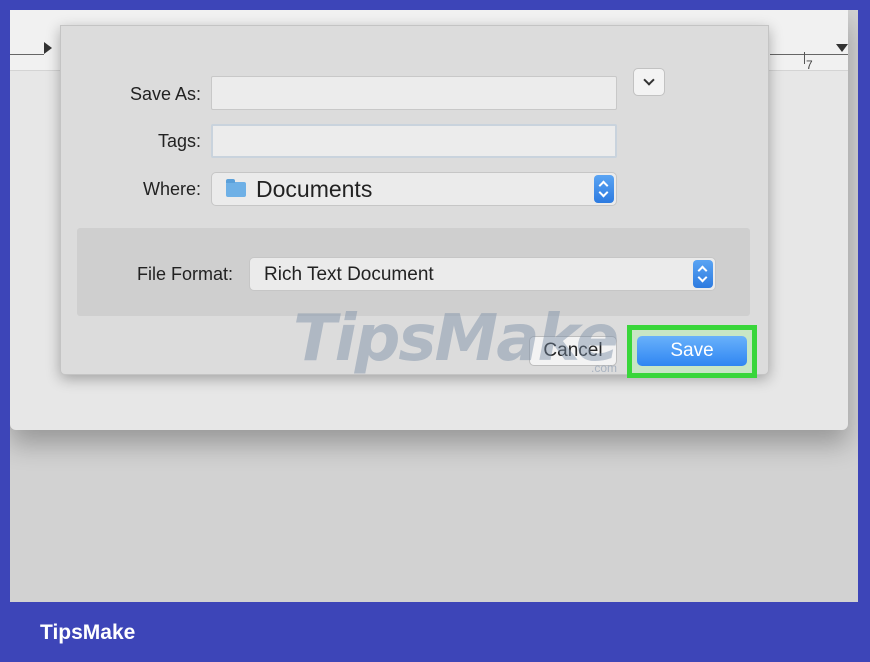  What do you see at coordinates (809, 65) in the screenshot?
I see `ruler-number: 7` at bounding box center [809, 65].